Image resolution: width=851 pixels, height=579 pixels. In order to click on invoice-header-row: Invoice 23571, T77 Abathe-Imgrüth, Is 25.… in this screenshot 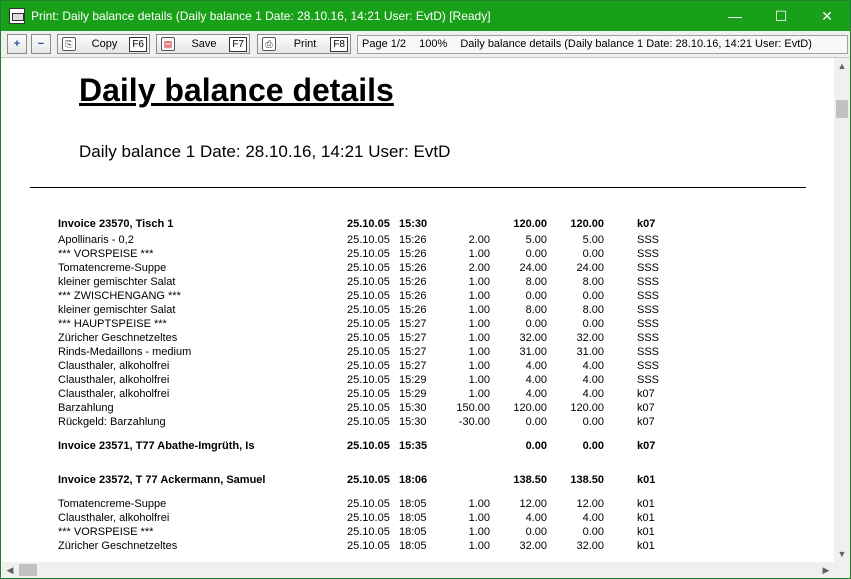, I will do `click(418, 447)`.